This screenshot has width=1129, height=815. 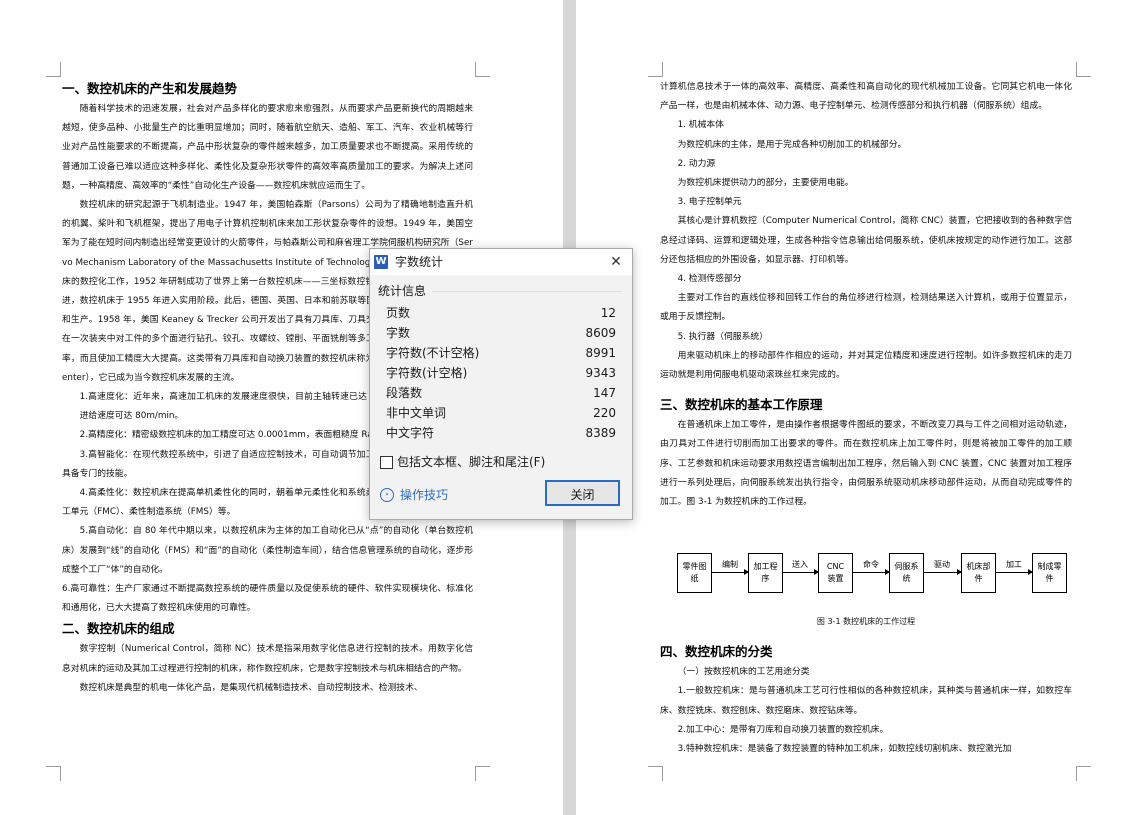 I want to click on flow-label: 编制, so click(x=730, y=564).